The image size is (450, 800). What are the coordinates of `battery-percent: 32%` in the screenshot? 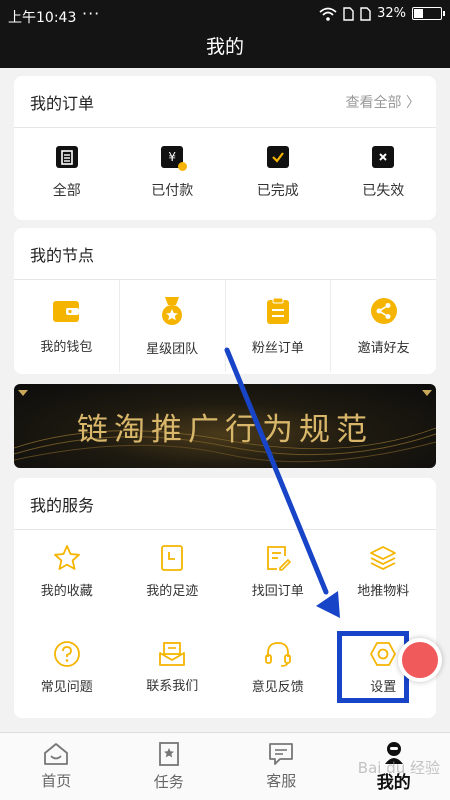 It's located at (391, 13).